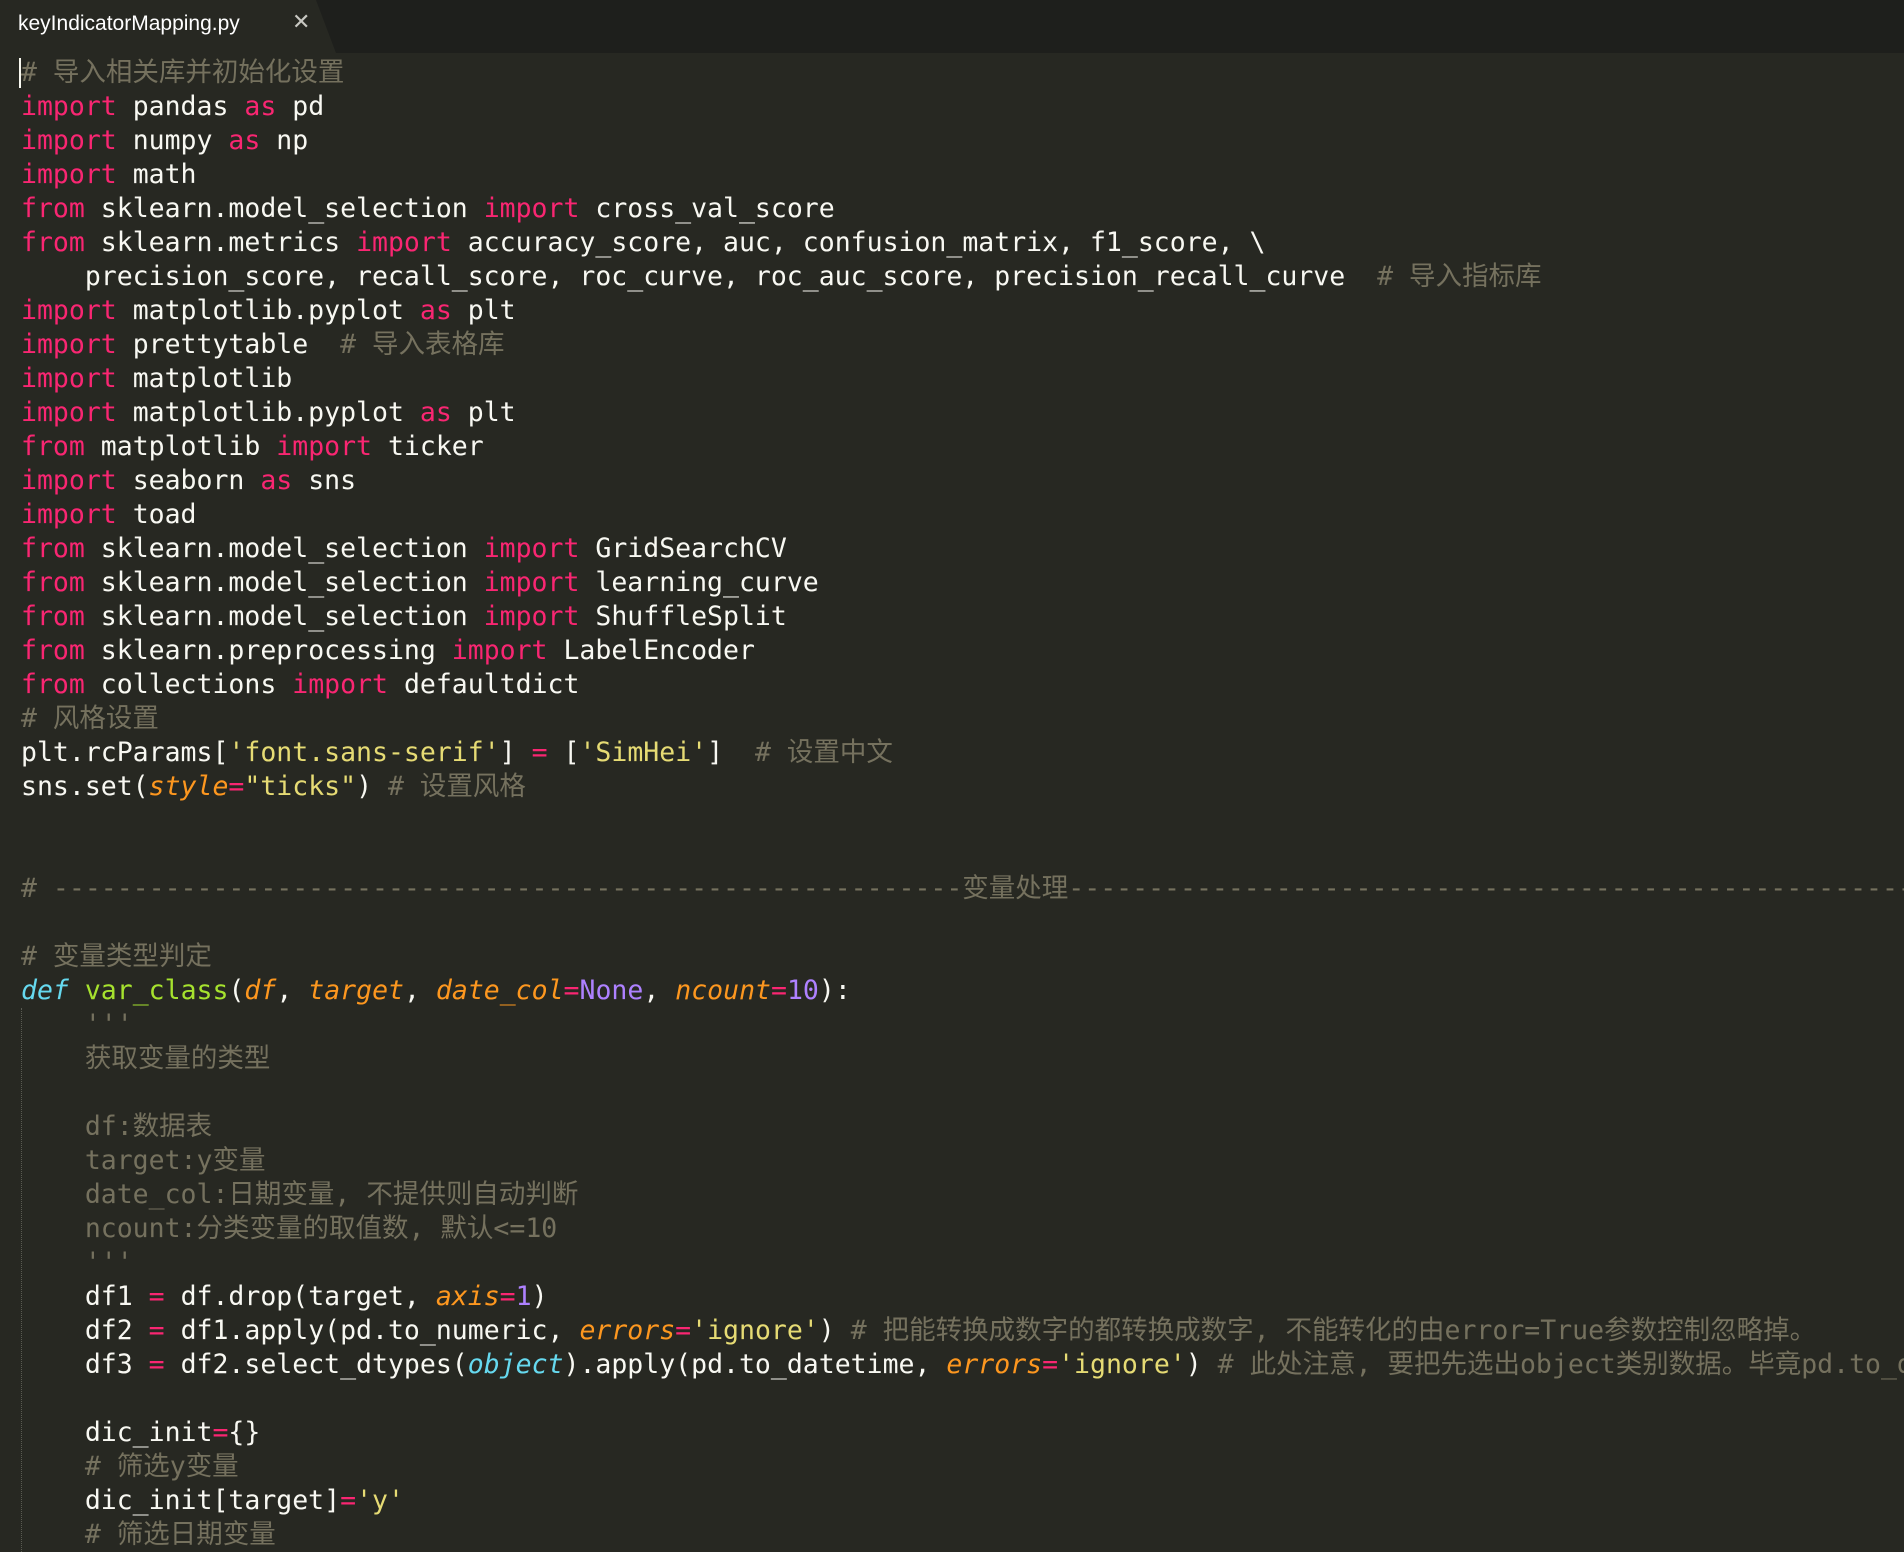 The height and width of the screenshot is (1552, 1904). Describe the element at coordinates (156, 514) in the screenshot. I see `code-token: toad` at that location.